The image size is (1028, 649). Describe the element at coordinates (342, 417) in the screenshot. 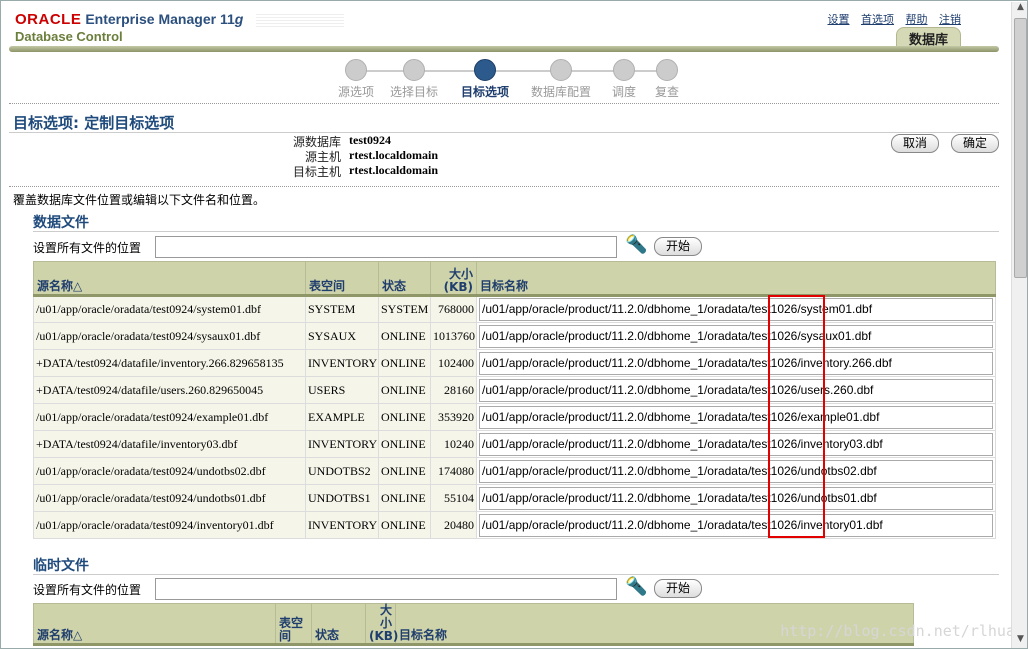

I see `cell-tablespace: EXAMPLE` at that location.